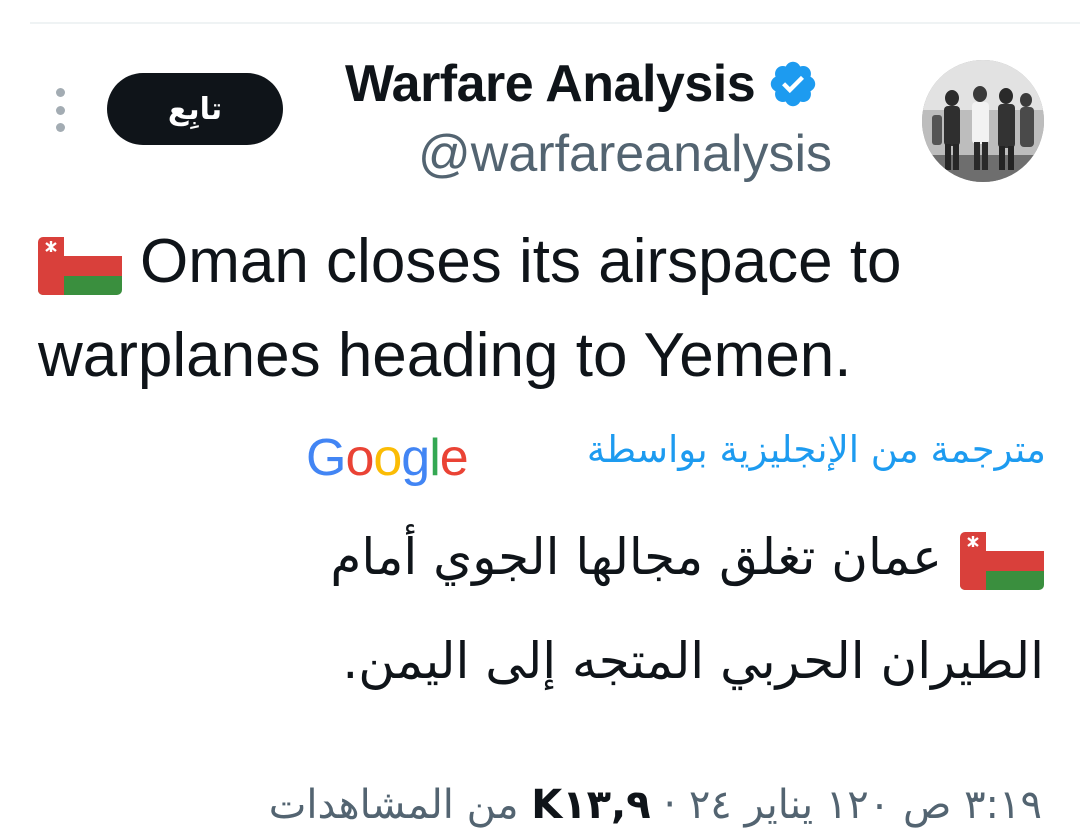 Image resolution: width=1080 pixels, height=832 pixels. Describe the element at coordinates (393, 805) in the screenshot. I see `views-label: من المشاهدات` at that location.